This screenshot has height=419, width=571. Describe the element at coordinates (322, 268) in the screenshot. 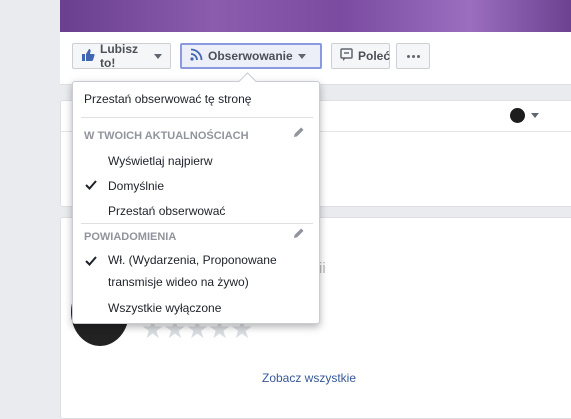

I see `obscured-text: ii` at that location.